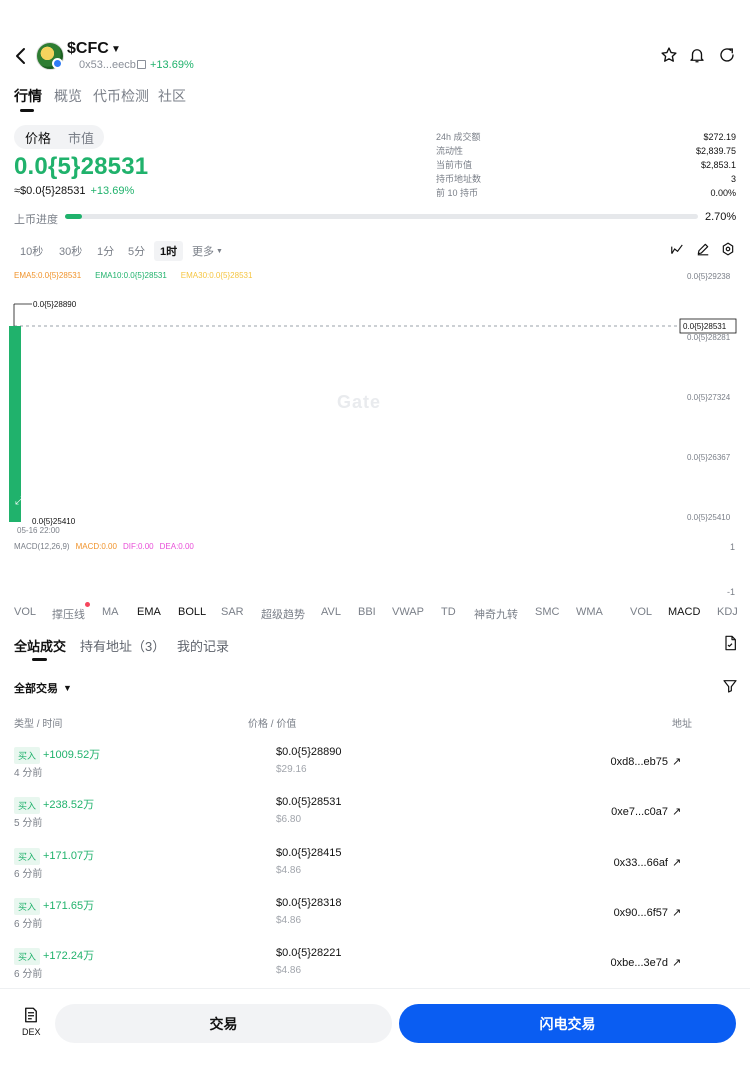 This screenshot has width=750, height=1089. Describe the element at coordinates (57, 63) in the screenshot. I see `chain-badge-icon` at that location.